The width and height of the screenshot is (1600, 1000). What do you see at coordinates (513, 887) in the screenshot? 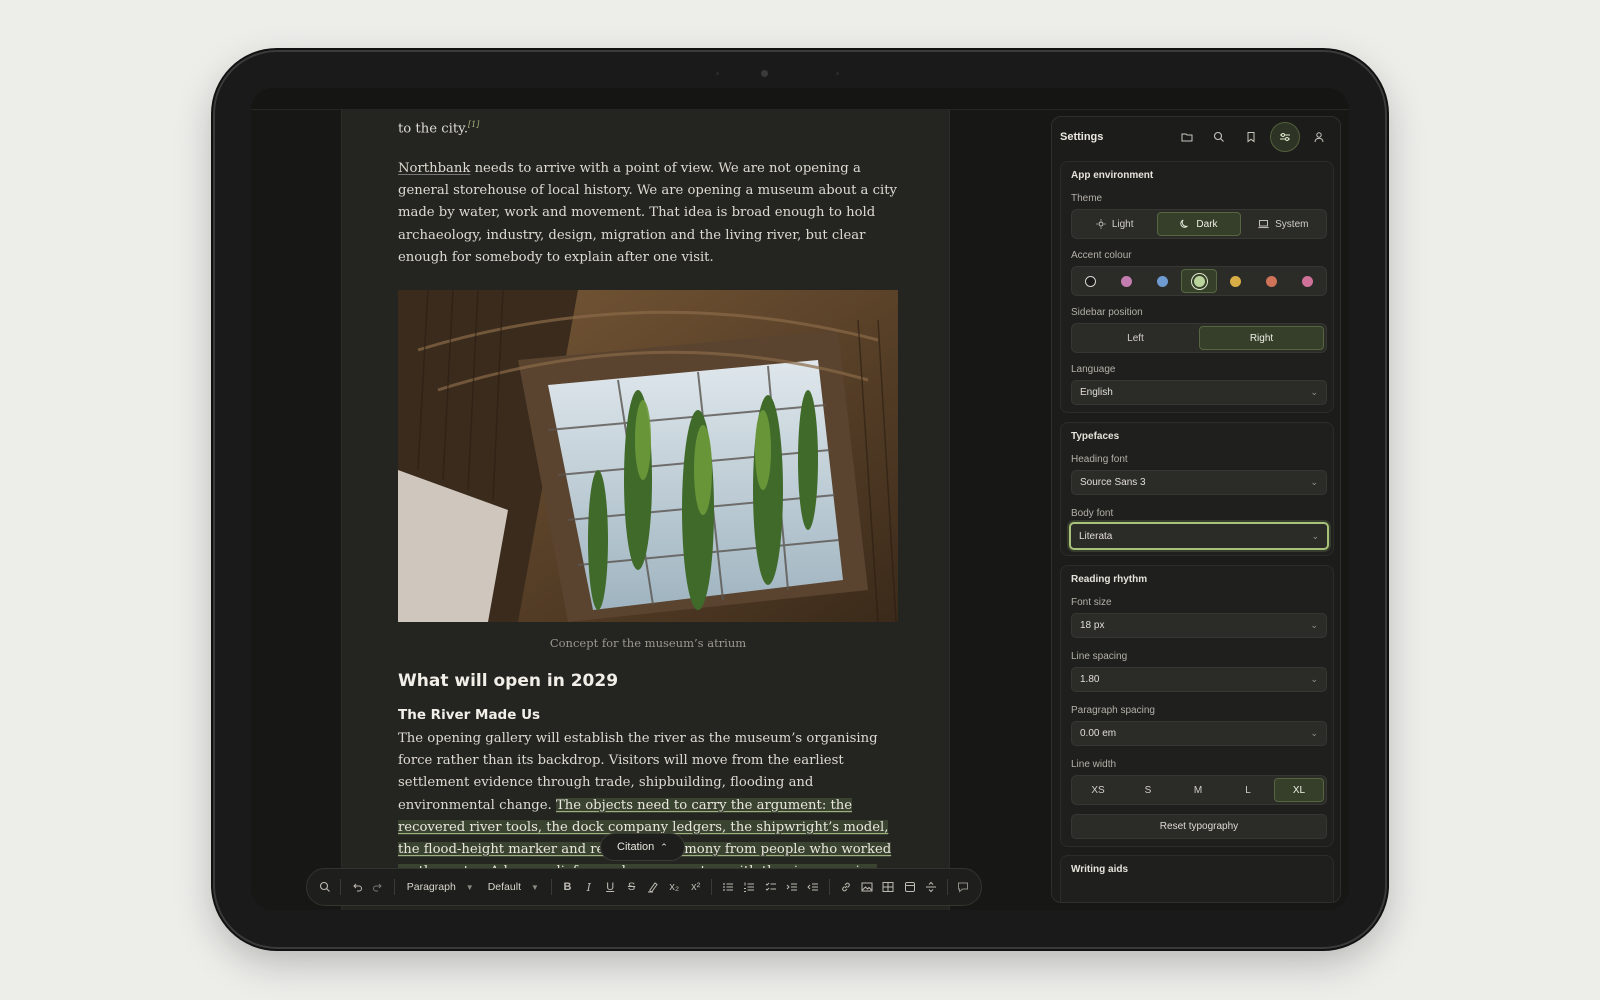
I see `font-style-select: Default ▼` at bounding box center [513, 887].